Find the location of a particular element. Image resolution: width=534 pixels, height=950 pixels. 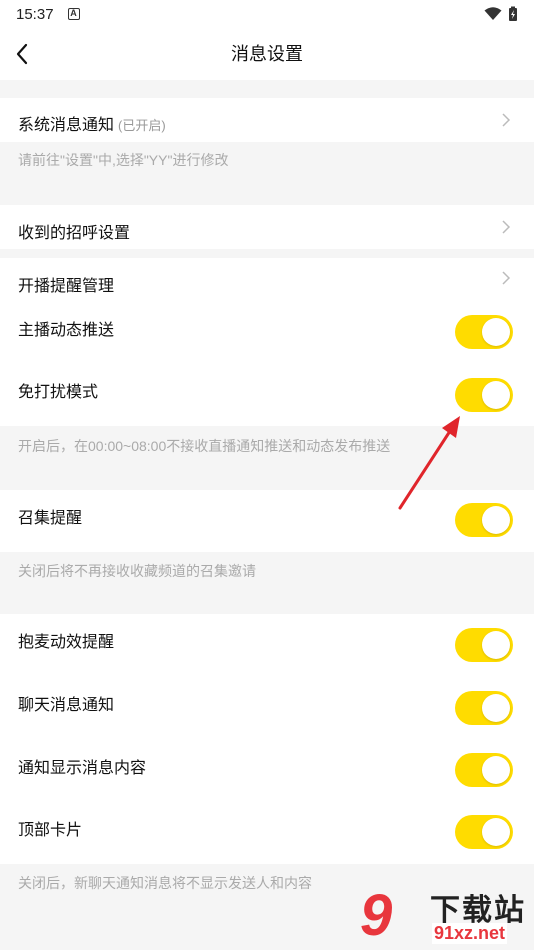

watermark-logo: 9 is located at coordinates (376, 915).